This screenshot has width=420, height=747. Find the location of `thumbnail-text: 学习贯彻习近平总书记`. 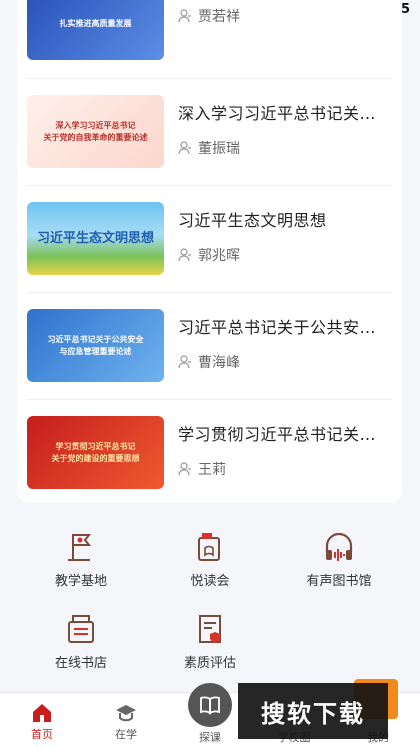

thumbnail-text: 学习贯彻习近平总书记 is located at coordinates (95, 446).